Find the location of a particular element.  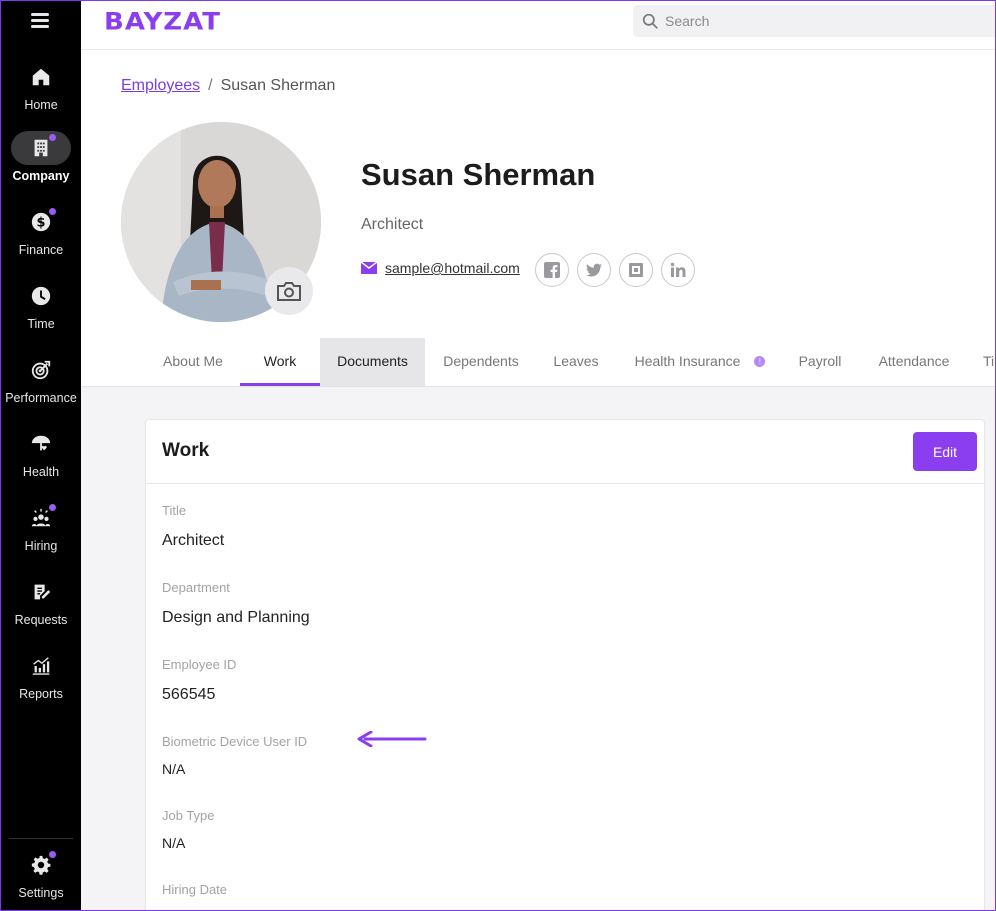

facebook-link is located at coordinates (552, 270).